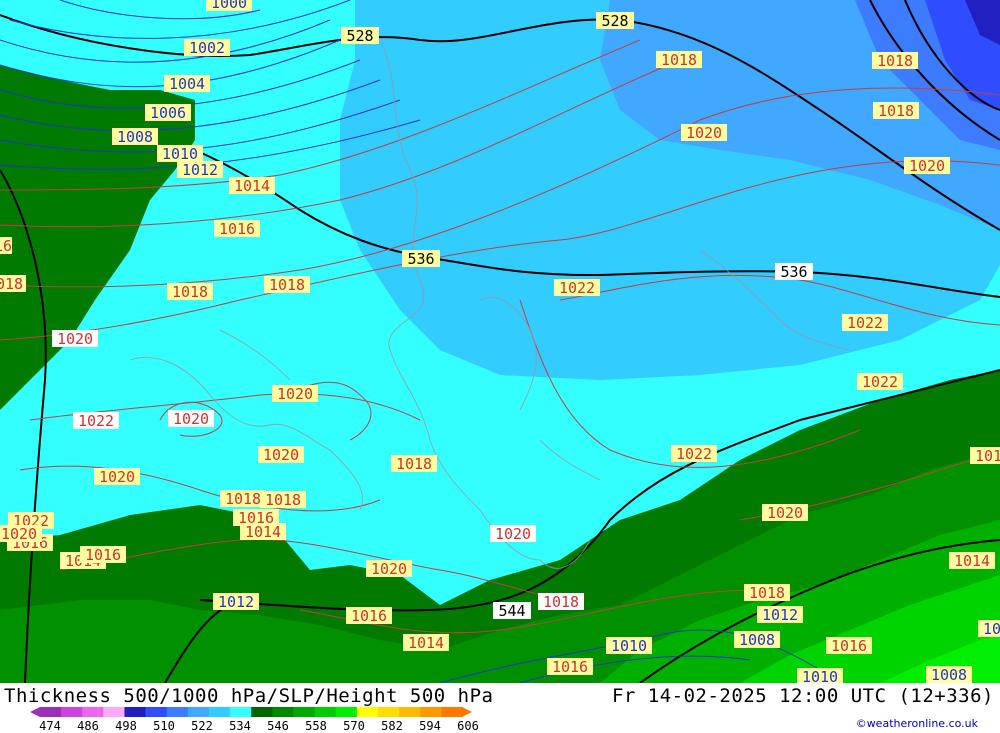 The height and width of the screenshot is (733, 1000). Describe the element at coordinates (164, 726) in the screenshot. I see `scale-tick-label: 510` at that location.